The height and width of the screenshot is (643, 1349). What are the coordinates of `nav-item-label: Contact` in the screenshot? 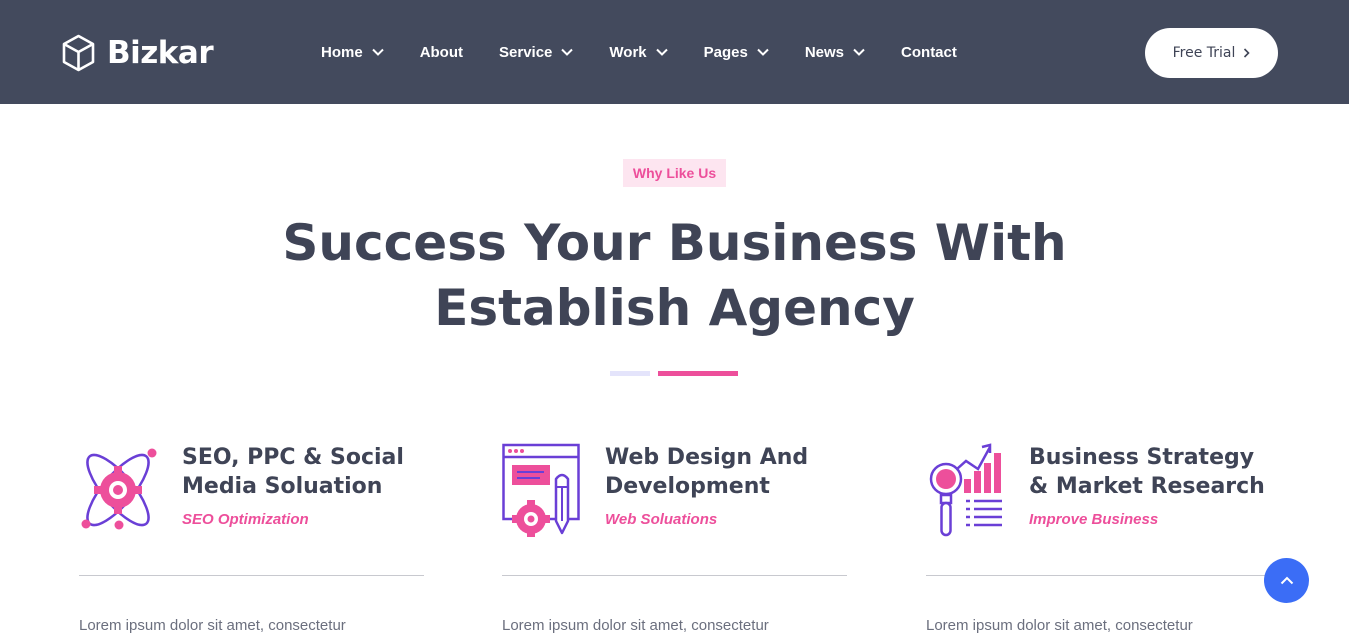 It's located at (929, 52).